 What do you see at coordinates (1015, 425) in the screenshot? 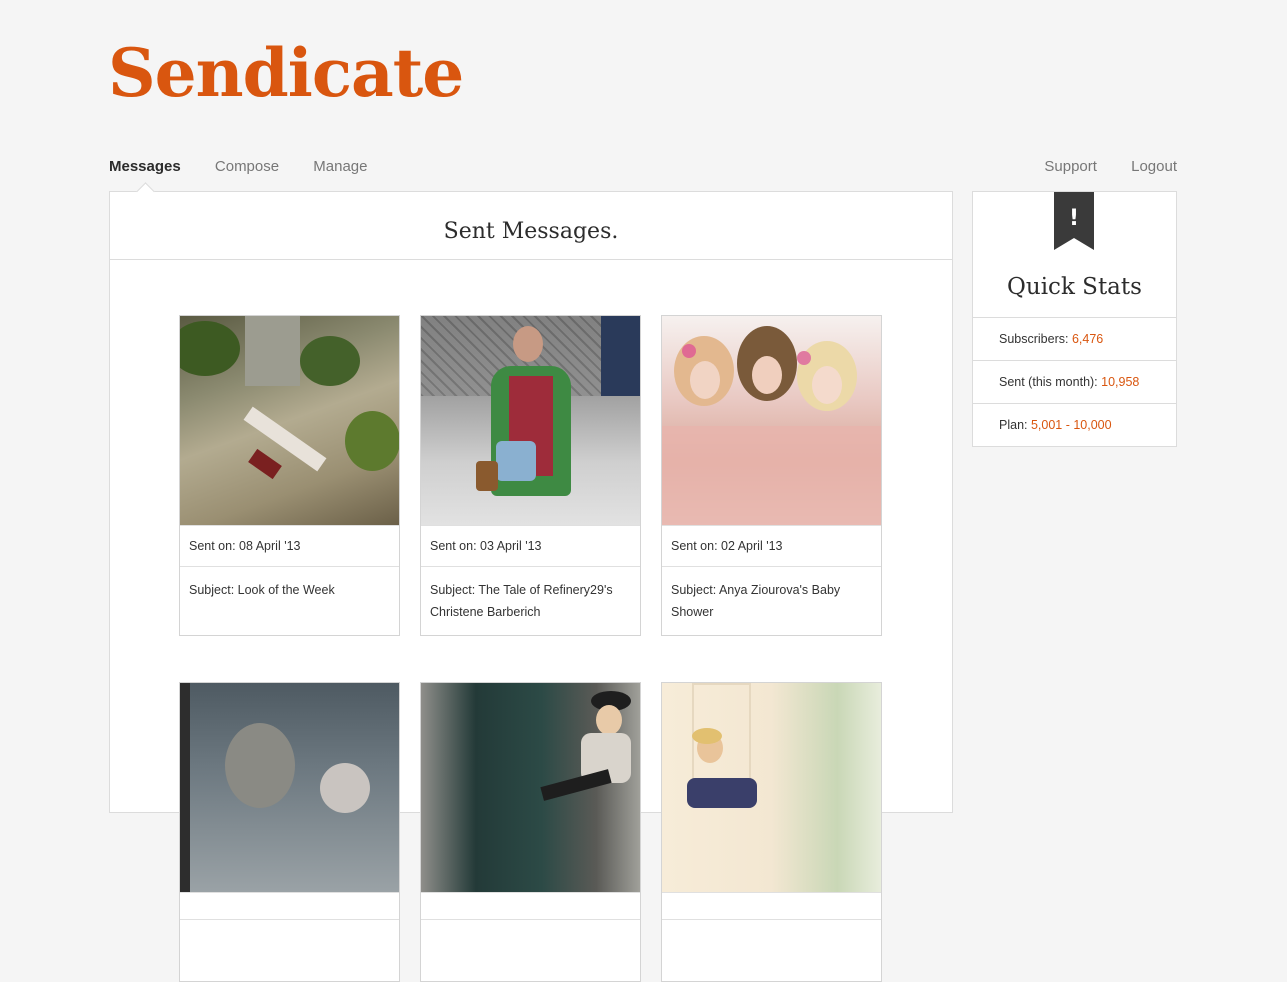
I see `stat-label: Plan:` at bounding box center [1015, 425].